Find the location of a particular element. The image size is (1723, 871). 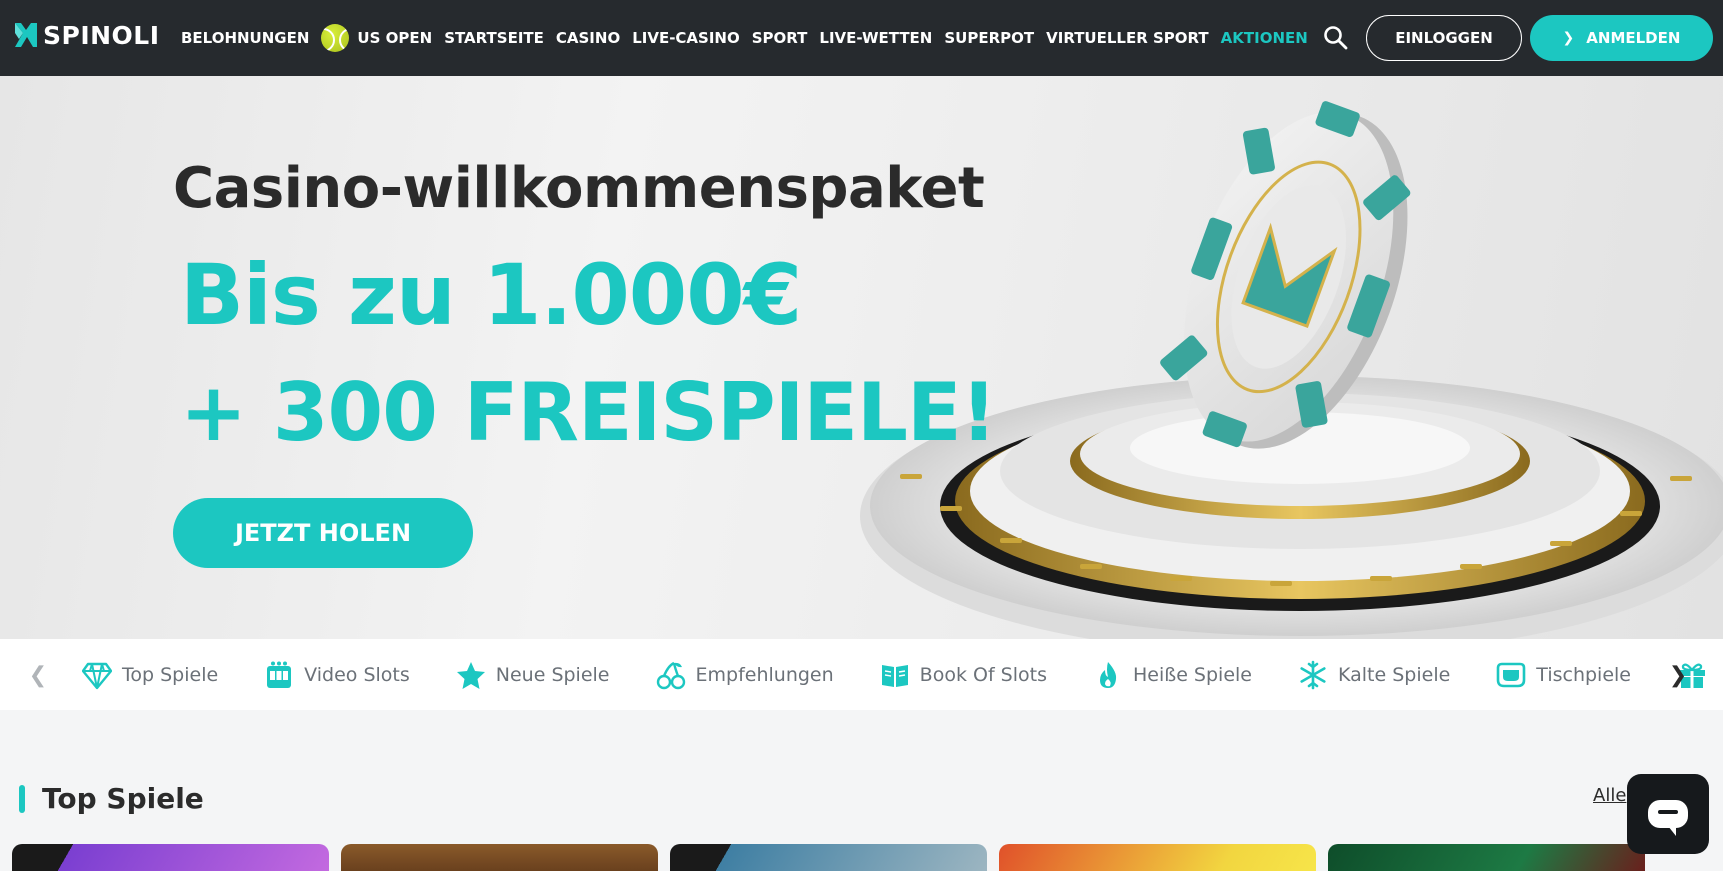

category-tischpiele: Tischpiele is located at coordinates (1563, 675).